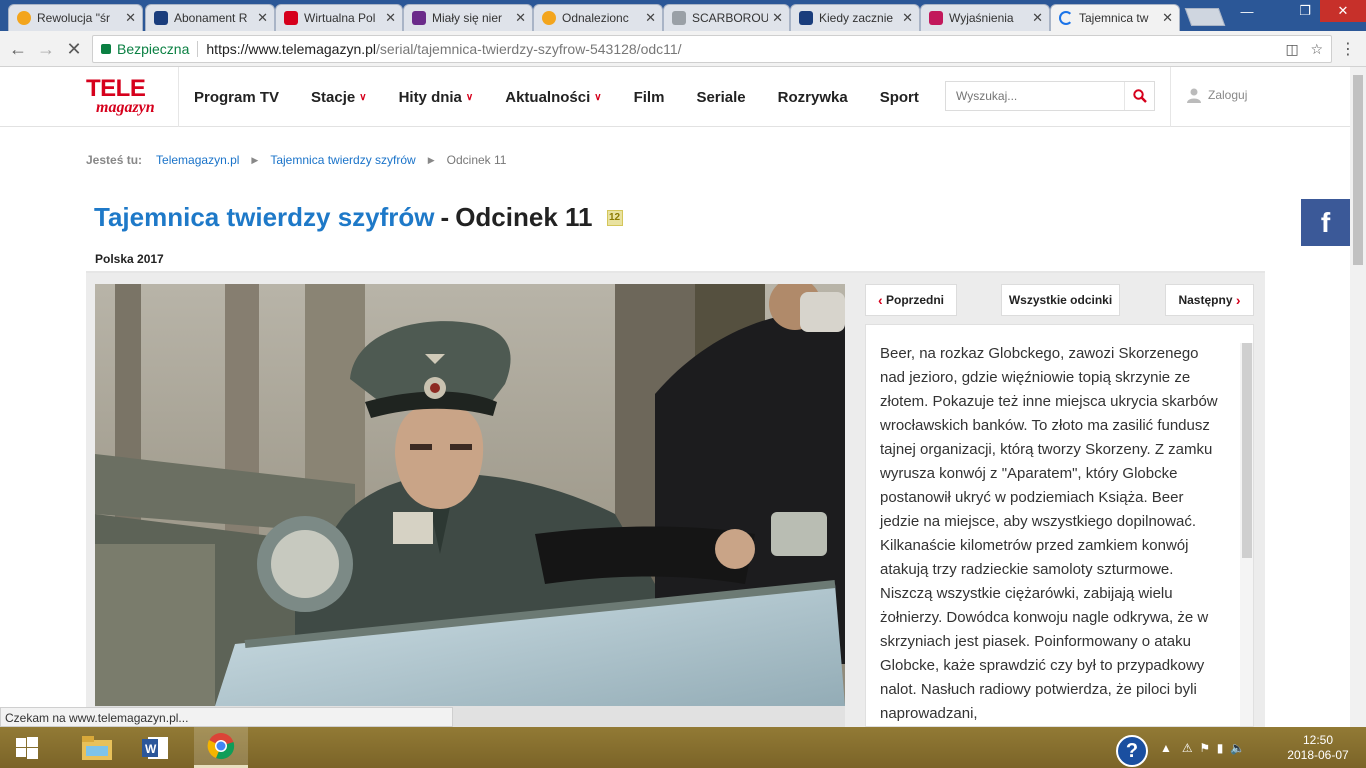  I want to click on taskbar-clock: 12:50 2018-06-07, so click(1318, 748).